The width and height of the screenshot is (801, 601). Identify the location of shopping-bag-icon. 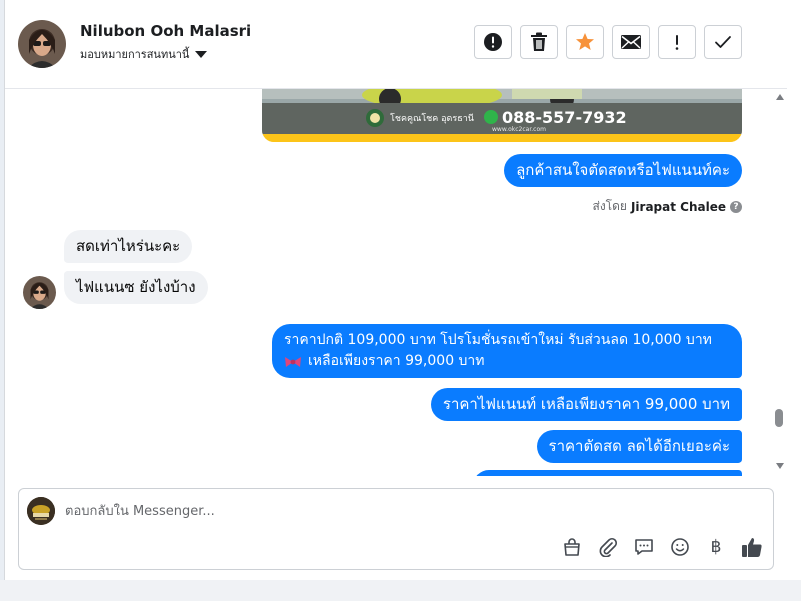
(572, 547).